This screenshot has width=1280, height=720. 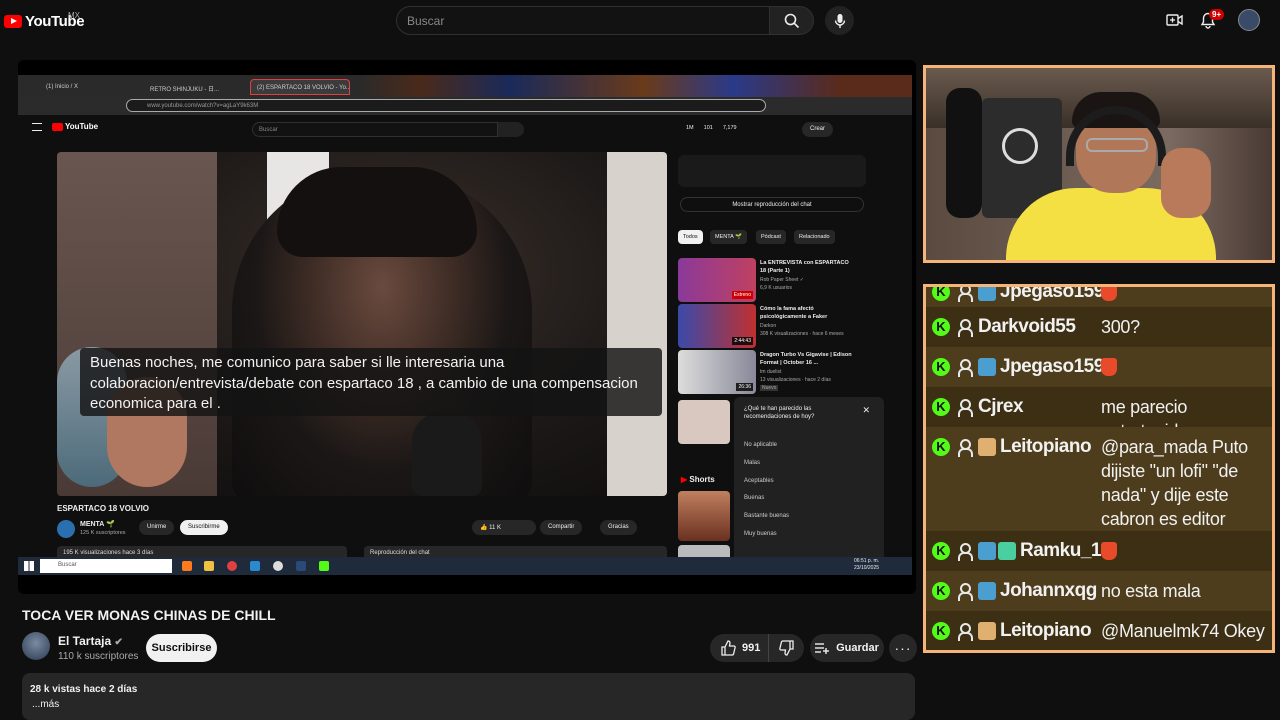 What do you see at coordinates (377, 212) in the screenshot?
I see `video-hair` at bounding box center [377, 212].